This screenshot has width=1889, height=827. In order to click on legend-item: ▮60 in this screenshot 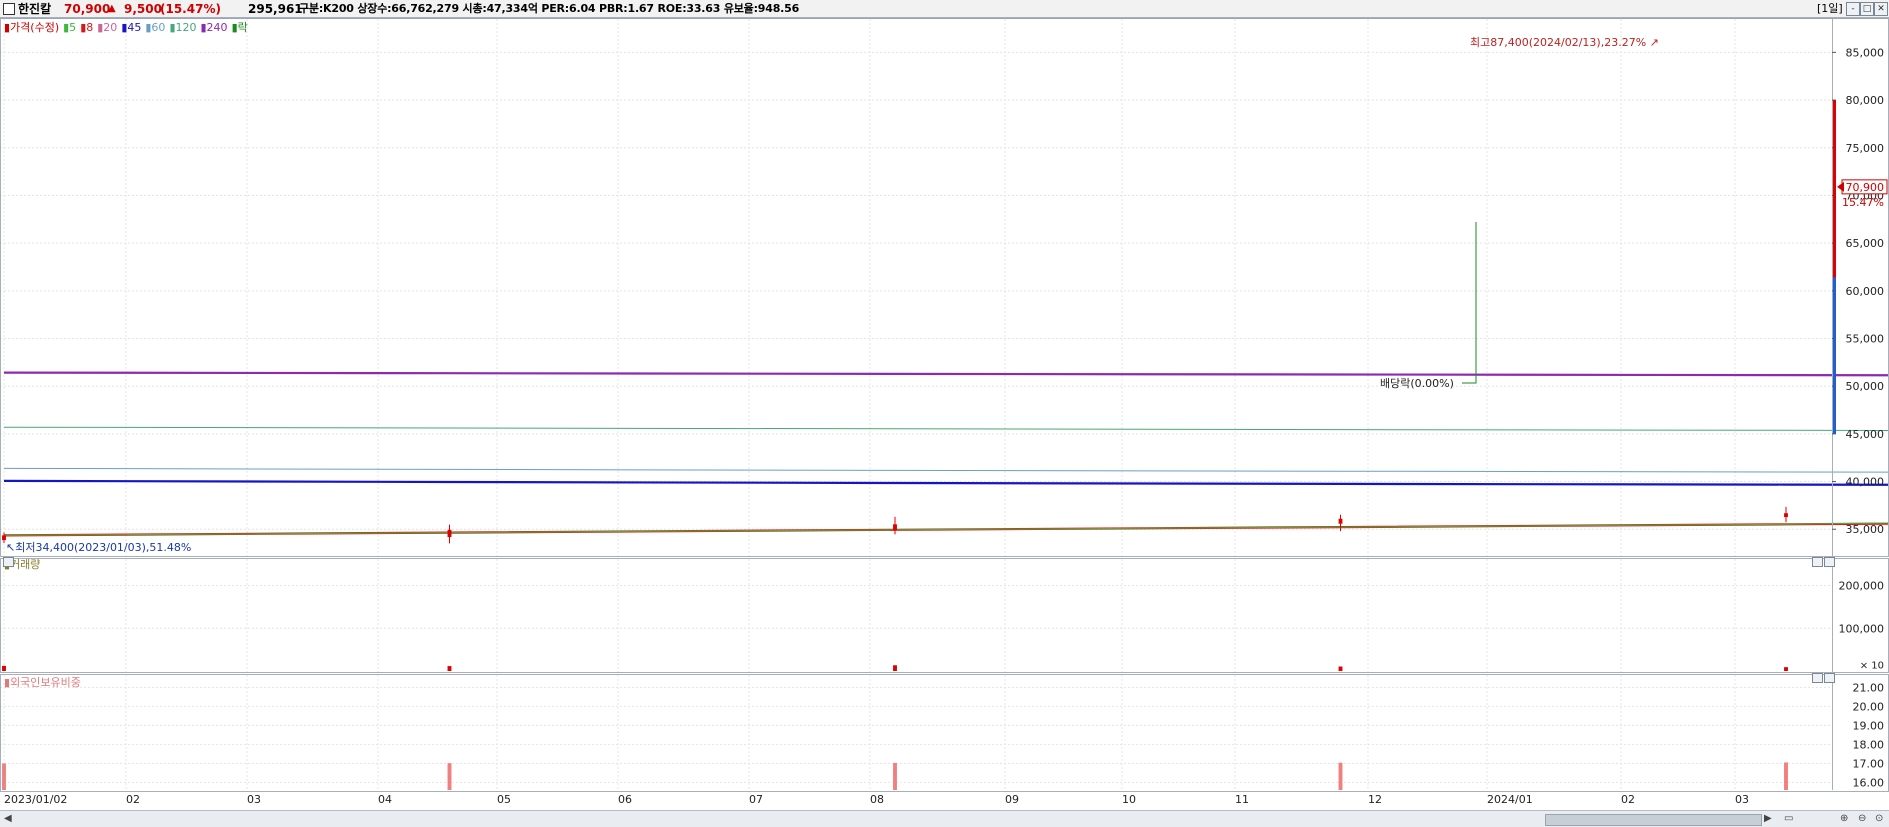, I will do `click(155, 27)`.